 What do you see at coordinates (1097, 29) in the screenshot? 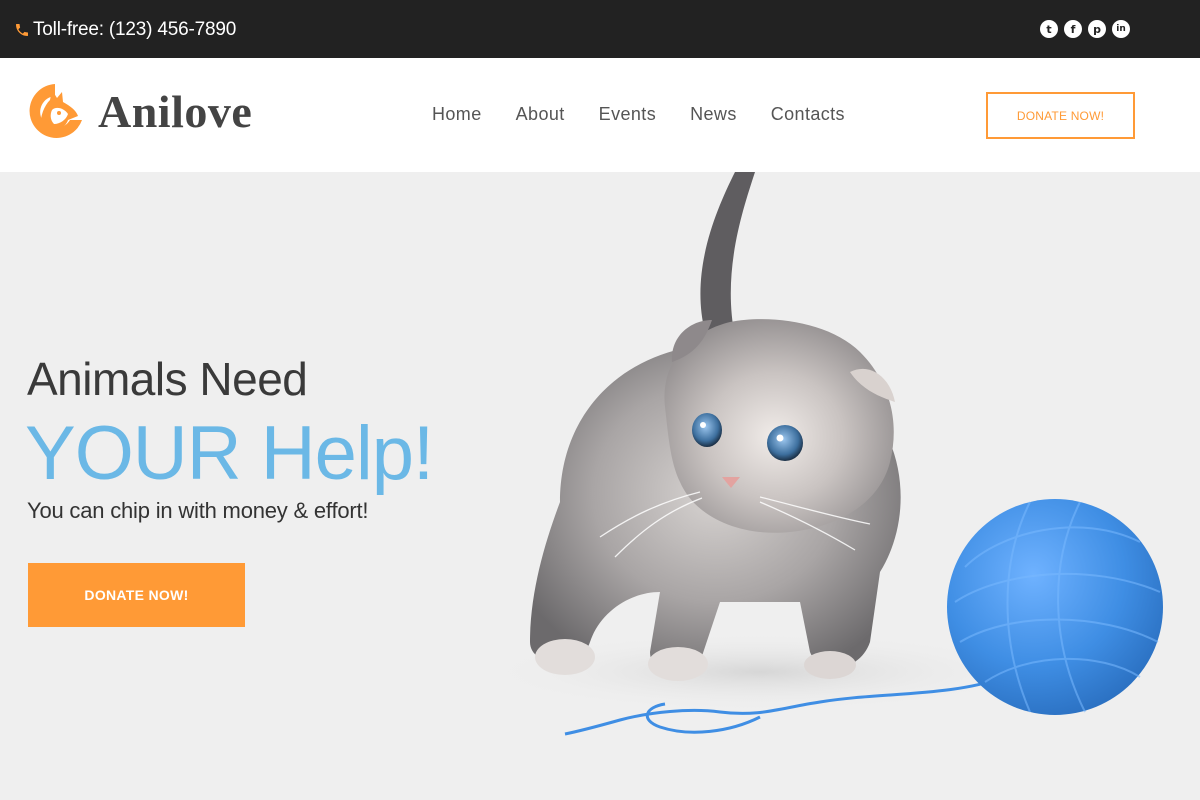
I see `pinterest-icon: p` at bounding box center [1097, 29].